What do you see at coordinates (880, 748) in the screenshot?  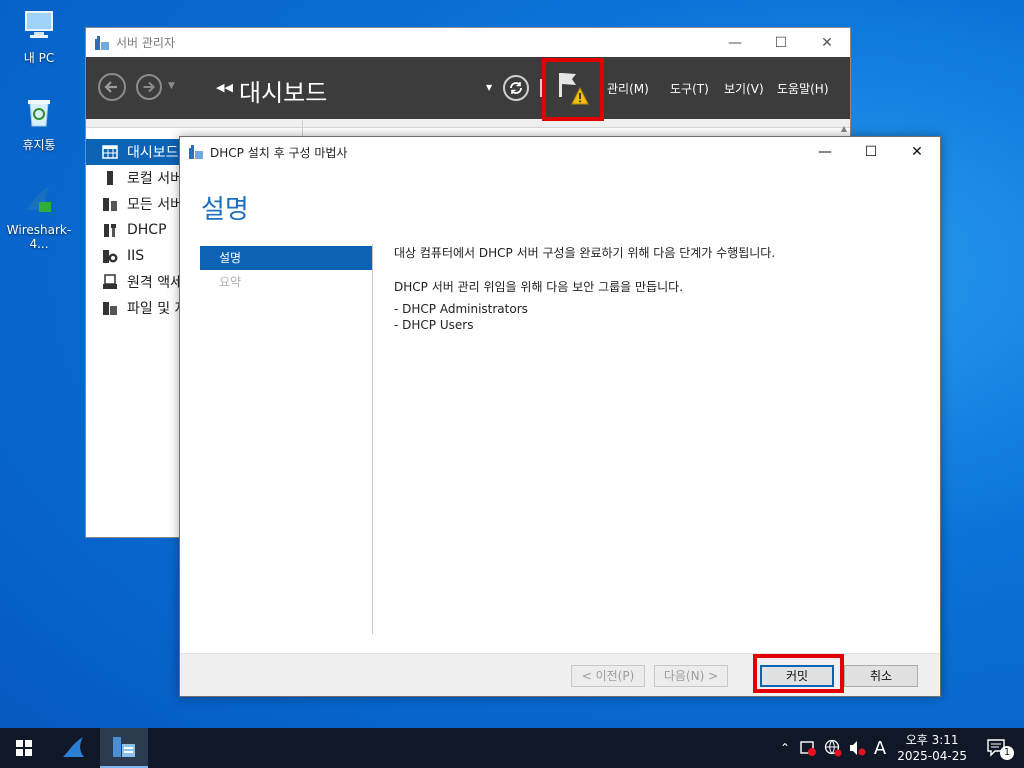 I see `input-method-indicator: A` at bounding box center [880, 748].